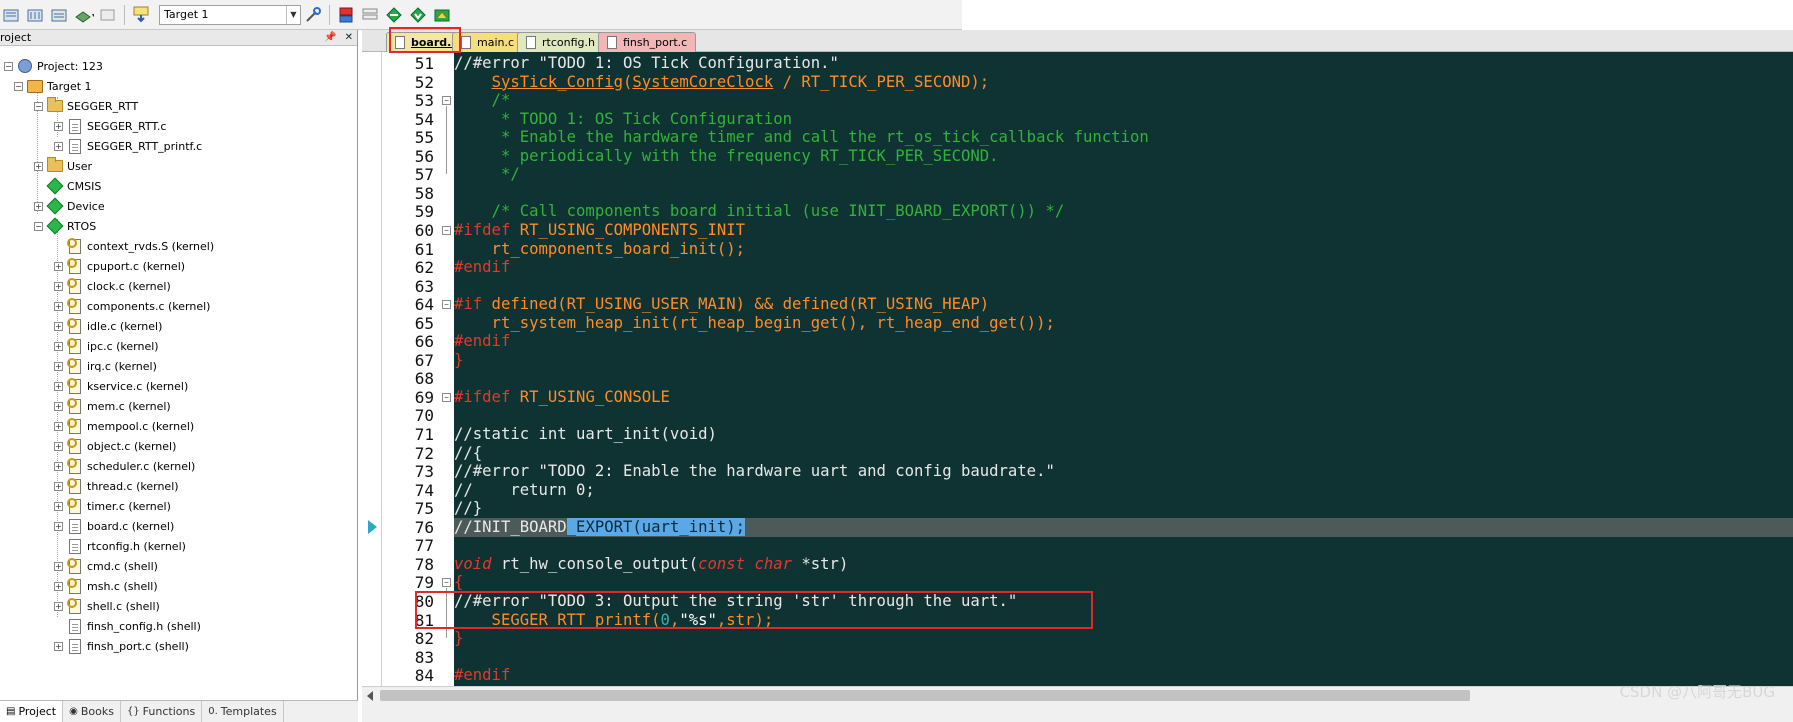 This screenshot has height=722, width=1793. I want to click on rebuild-icon, so click(36, 15).